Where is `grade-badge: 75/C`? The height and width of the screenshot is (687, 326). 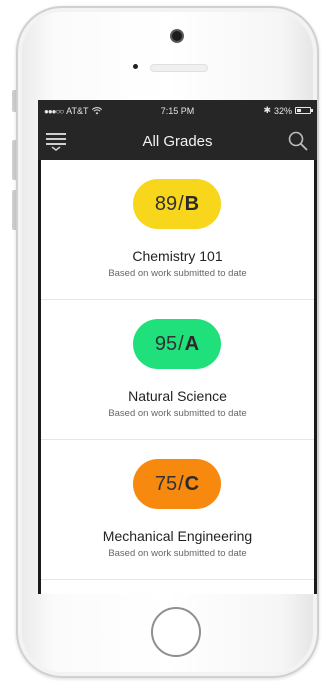
grade-badge: 75/C is located at coordinates (177, 484).